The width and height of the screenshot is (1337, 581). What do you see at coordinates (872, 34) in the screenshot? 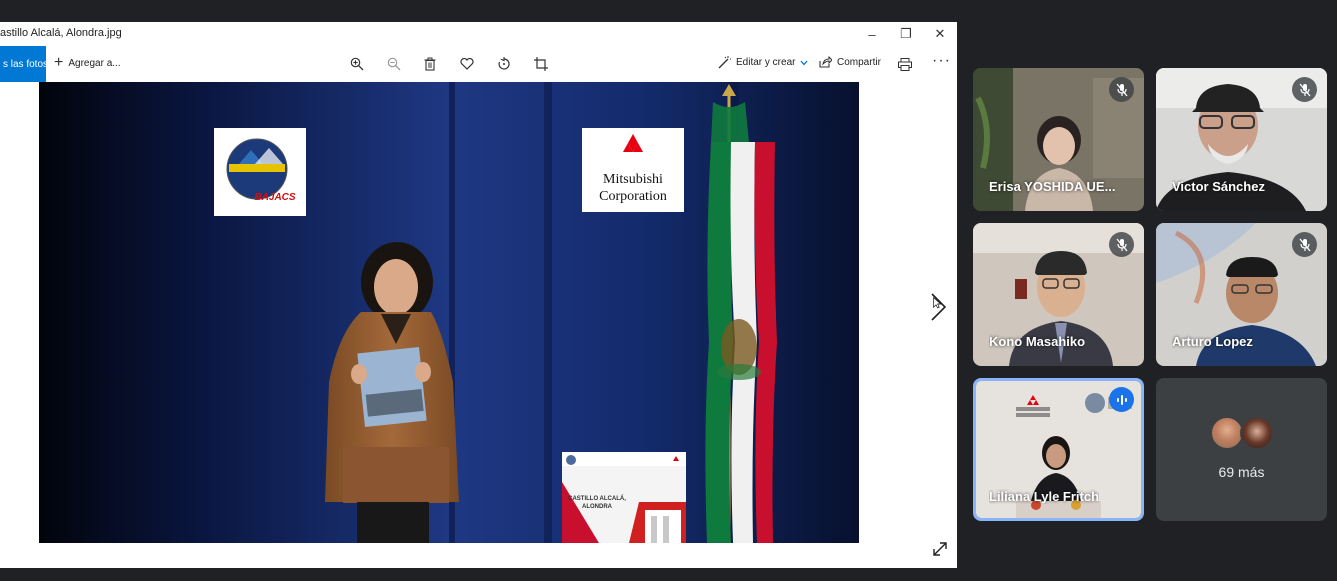
I see `minimize-button: –` at bounding box center [872, 34].